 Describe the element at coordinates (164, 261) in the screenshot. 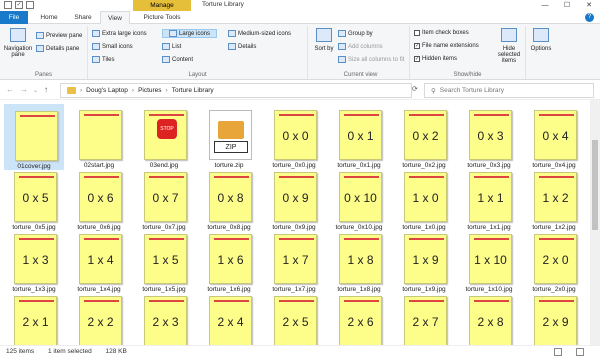

I see `file-item: 1 x 5 torture_1x5.jpg` at that location.